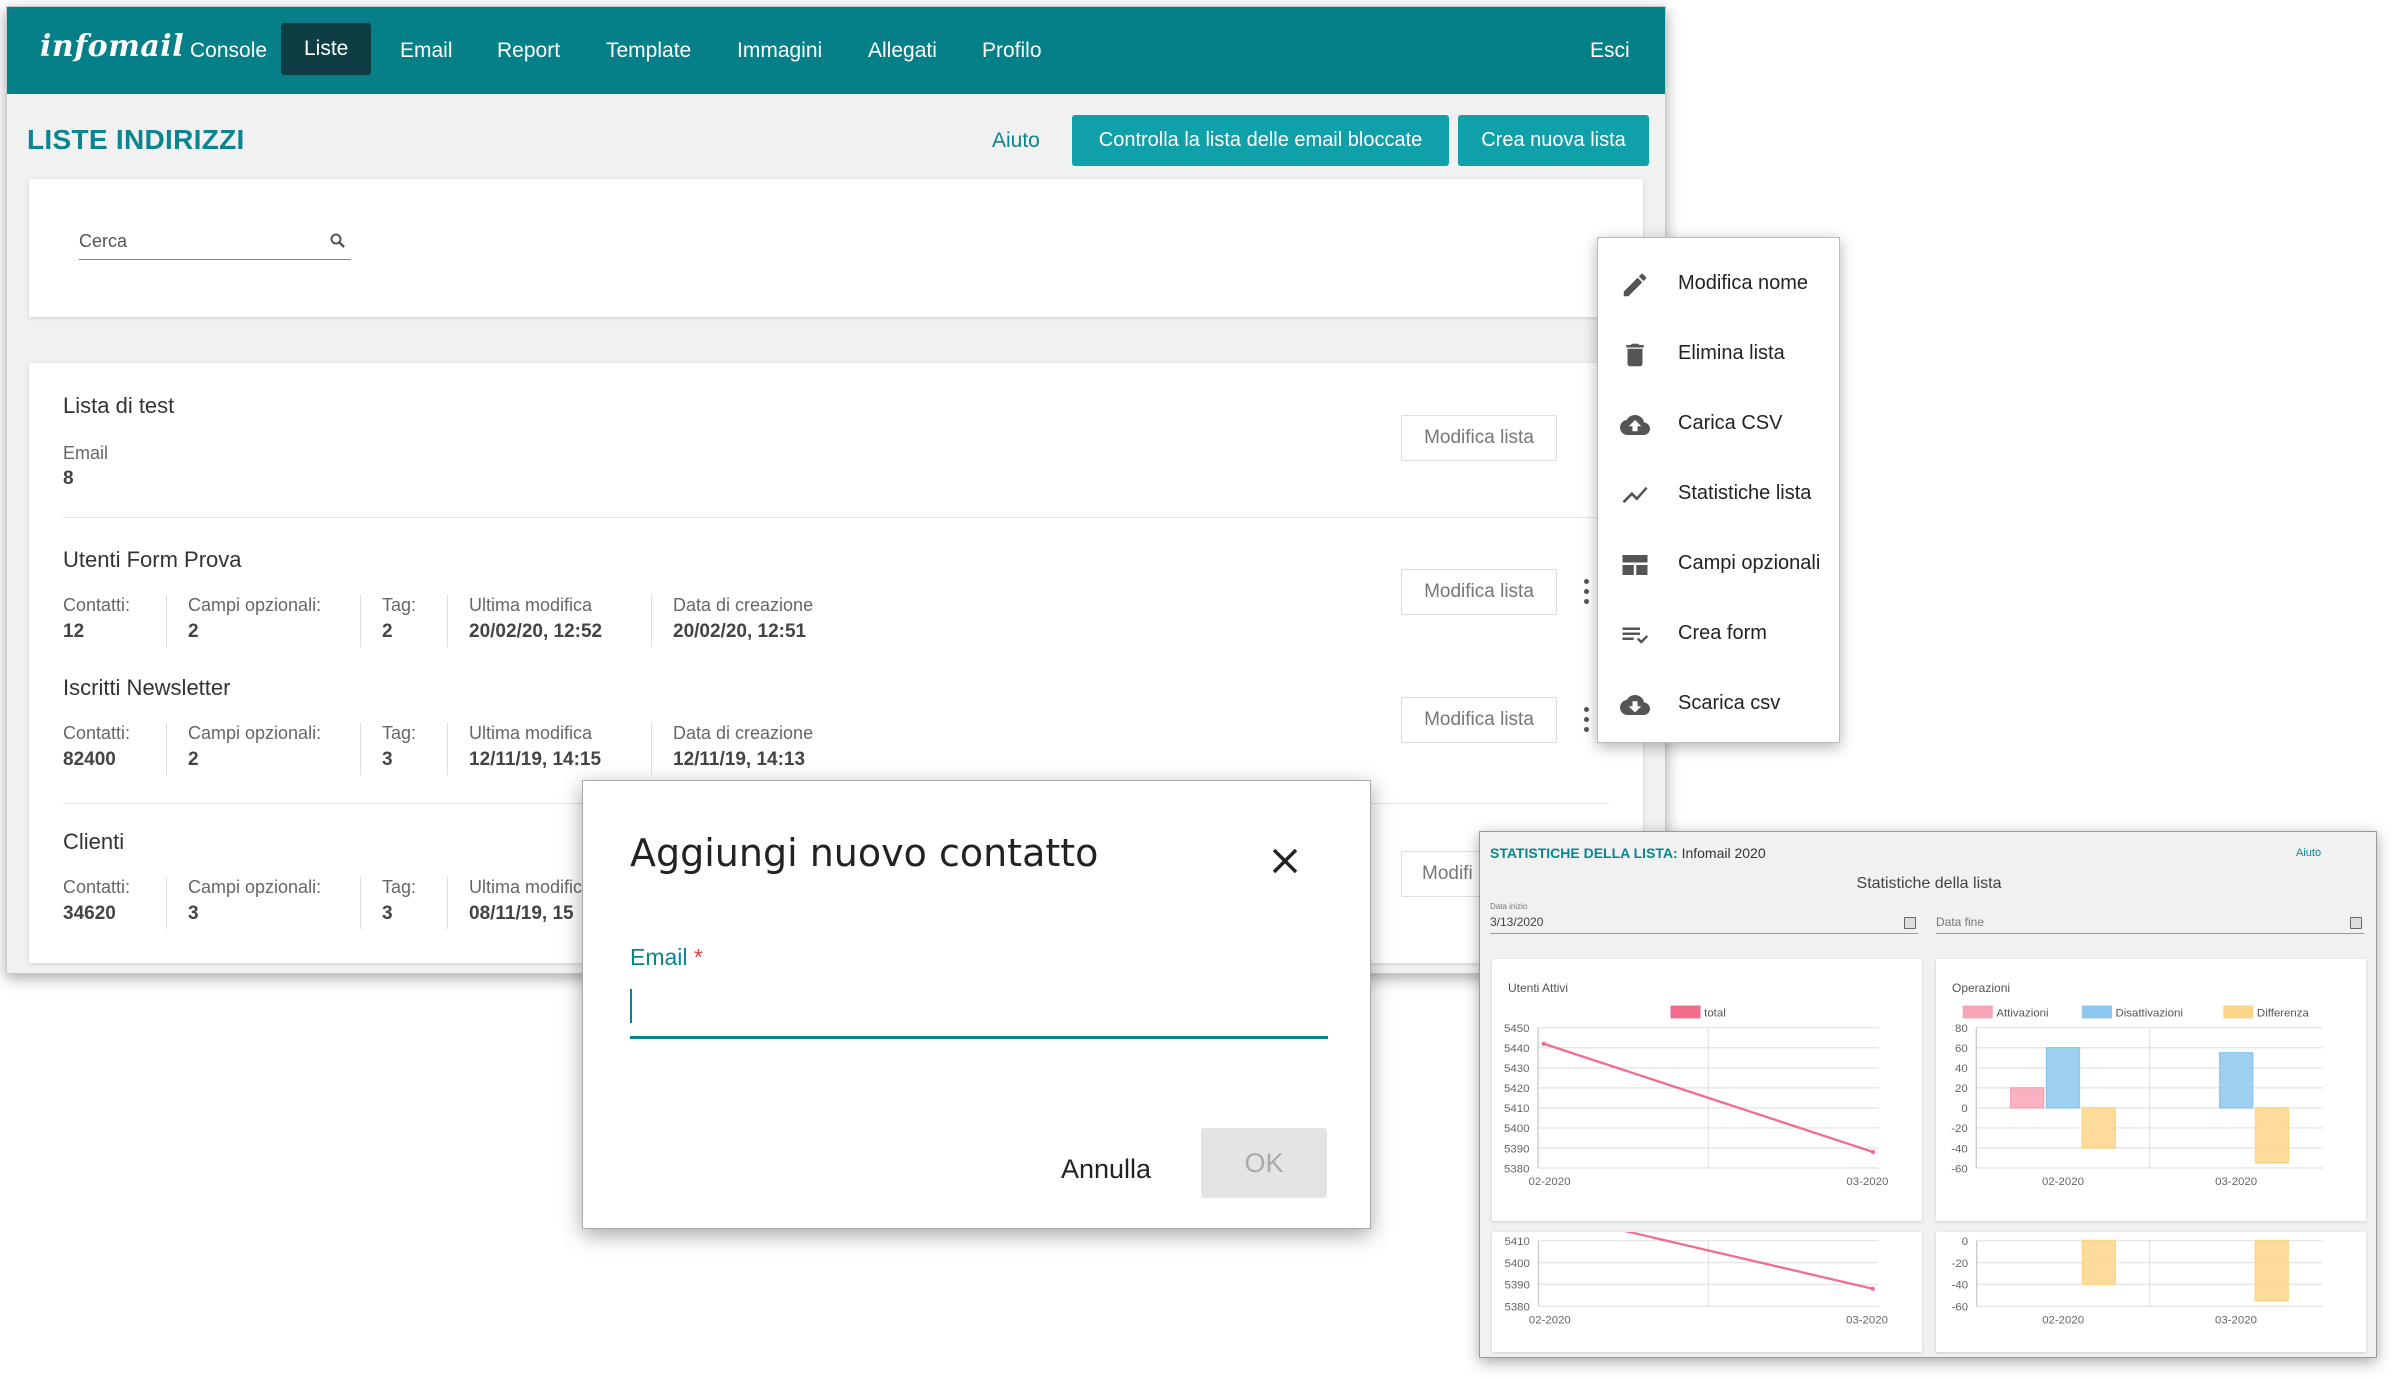  What do you see at coordinates (648, 50) in the screenshot?
I see `nav-template: Template` at bounding box center [648, 50].